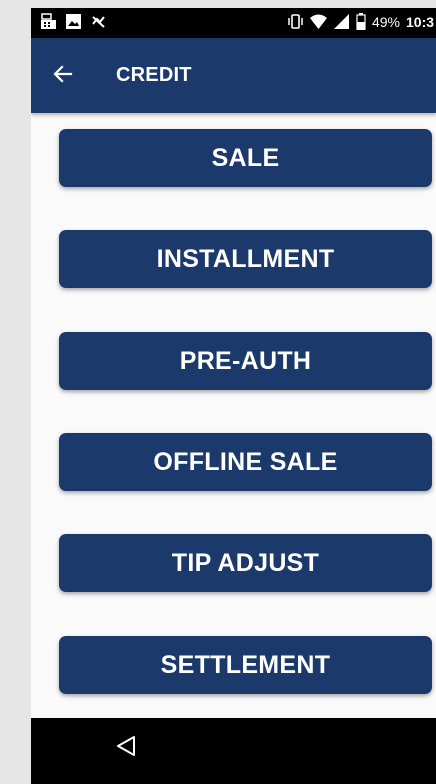  What do you see at coordinates (48, 21) in the screenshot?
I see `cash-register-icon` at bounding box center [48, 21].